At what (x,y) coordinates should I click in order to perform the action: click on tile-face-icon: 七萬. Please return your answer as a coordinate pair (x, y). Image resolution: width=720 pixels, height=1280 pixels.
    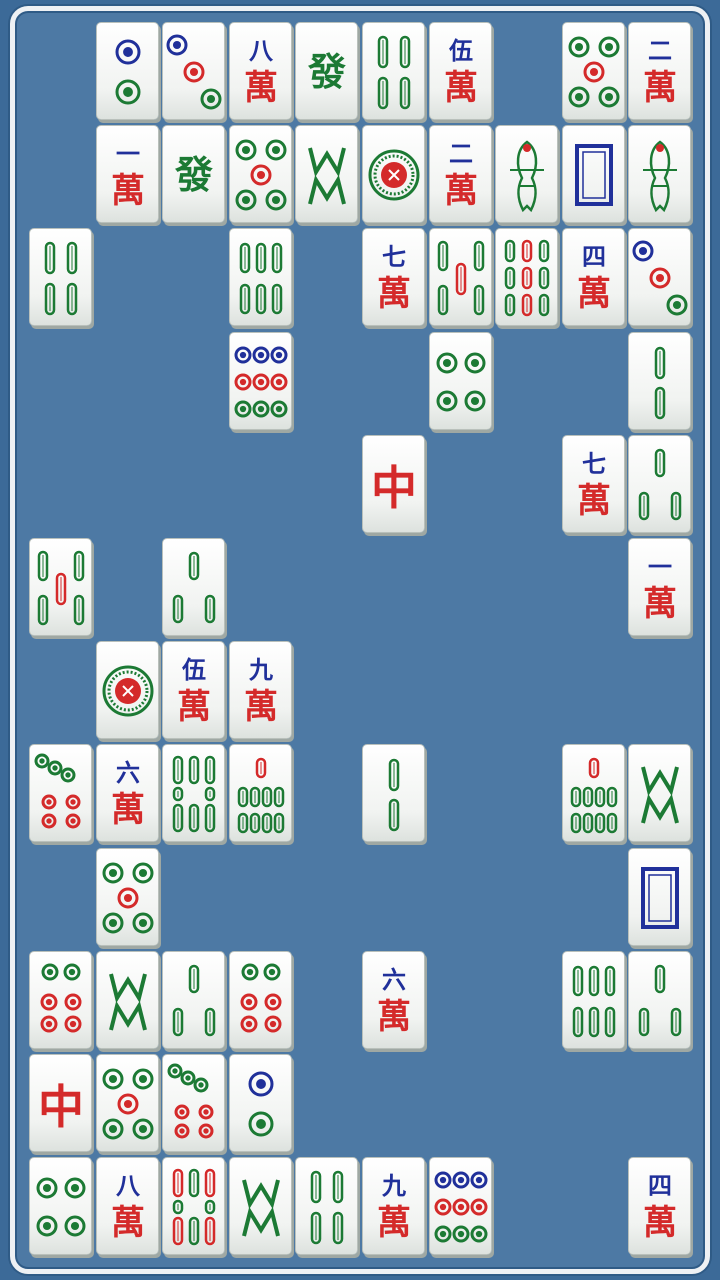
    Looking at the image, I should click on (394, 278).